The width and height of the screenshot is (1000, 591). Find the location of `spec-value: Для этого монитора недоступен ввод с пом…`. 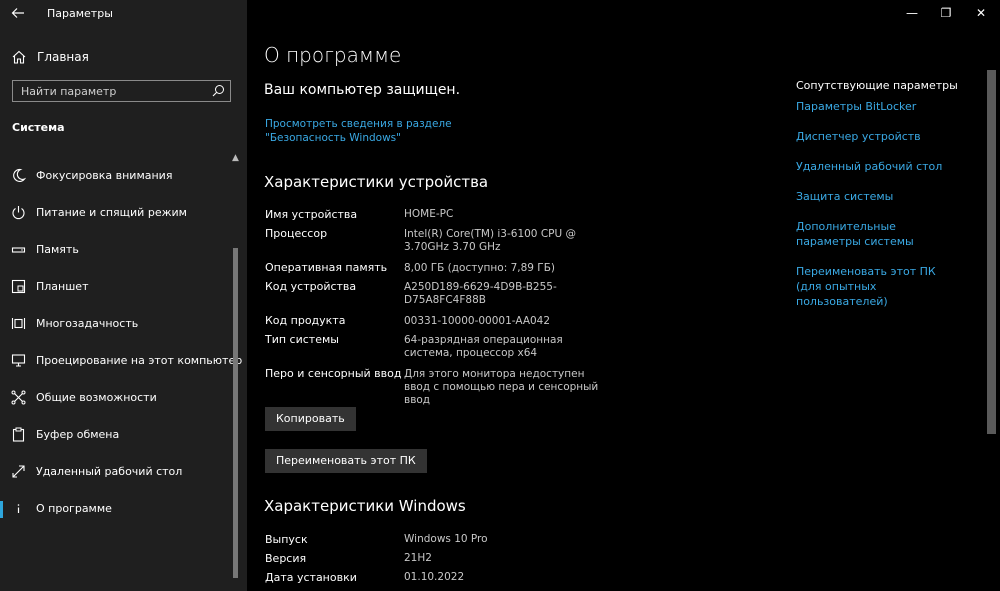

spec-value: Для этого монитора недоступен ввод с пом… is located at coordinates (501, 387).